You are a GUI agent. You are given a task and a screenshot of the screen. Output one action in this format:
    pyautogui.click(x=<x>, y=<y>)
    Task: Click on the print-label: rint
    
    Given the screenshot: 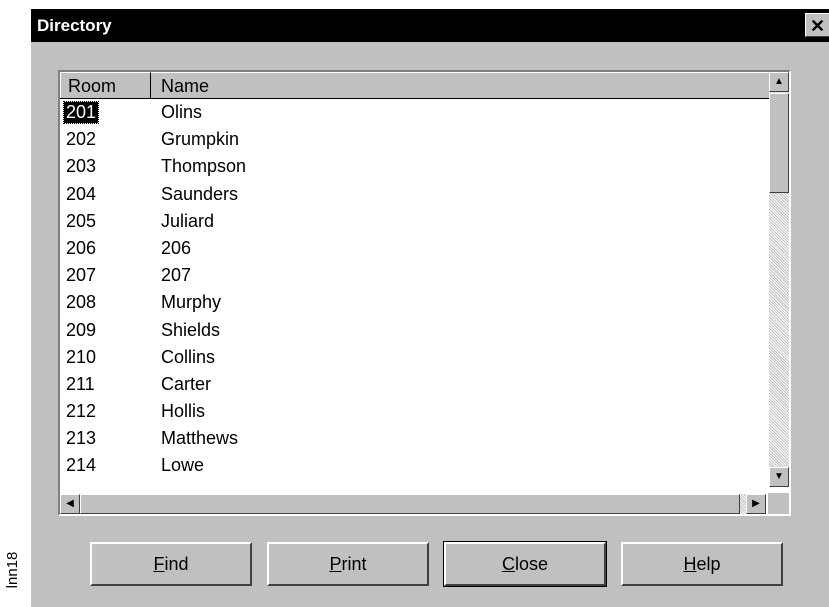 What is the action you would take?
    pyautogui.click(x=354, y=564)
    